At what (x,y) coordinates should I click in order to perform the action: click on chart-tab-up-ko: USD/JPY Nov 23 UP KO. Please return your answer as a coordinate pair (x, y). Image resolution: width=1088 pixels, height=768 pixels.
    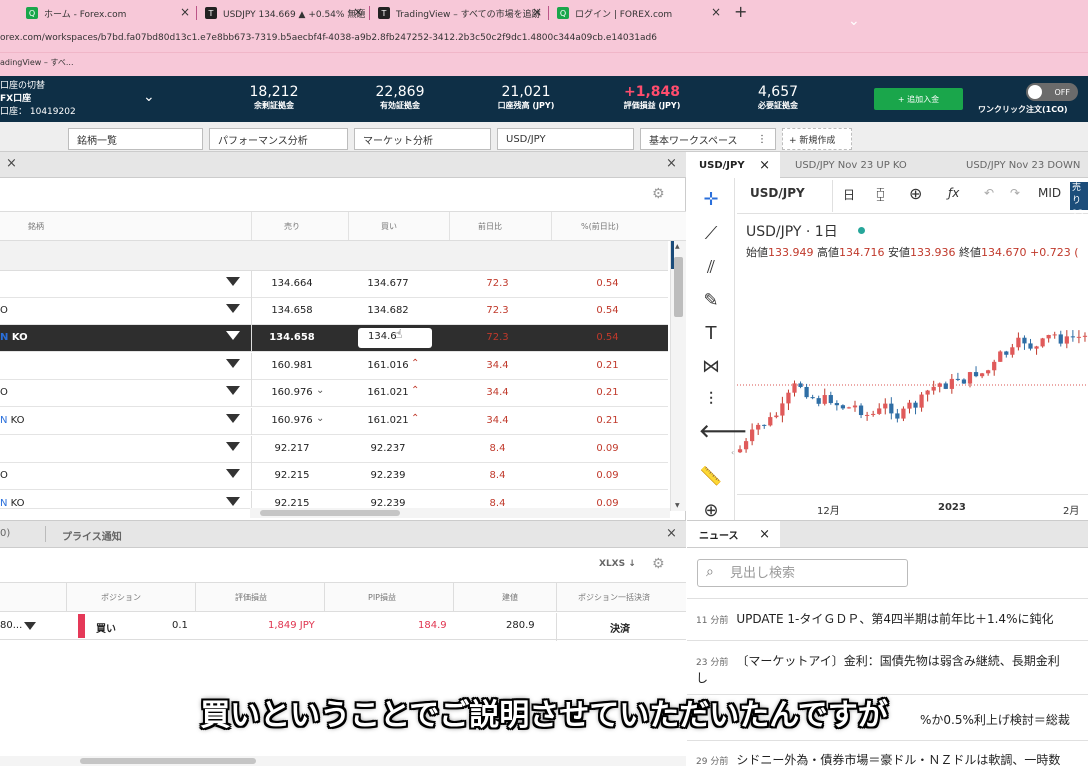
    Looking at the image, I should click on (867, 165).